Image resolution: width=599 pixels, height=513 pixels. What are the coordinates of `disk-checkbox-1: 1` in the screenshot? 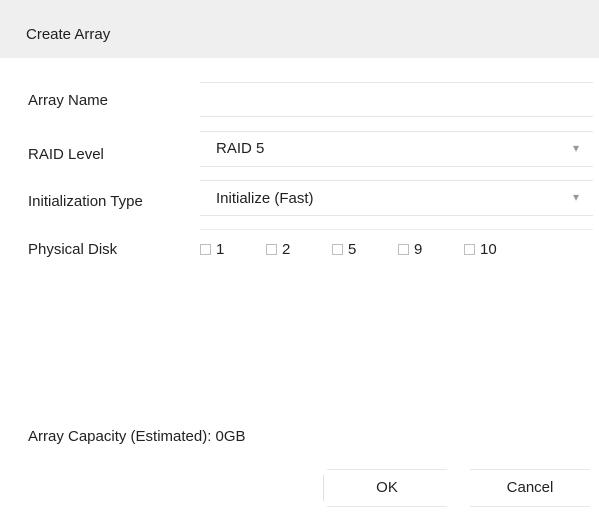 It's located at (212, 249).